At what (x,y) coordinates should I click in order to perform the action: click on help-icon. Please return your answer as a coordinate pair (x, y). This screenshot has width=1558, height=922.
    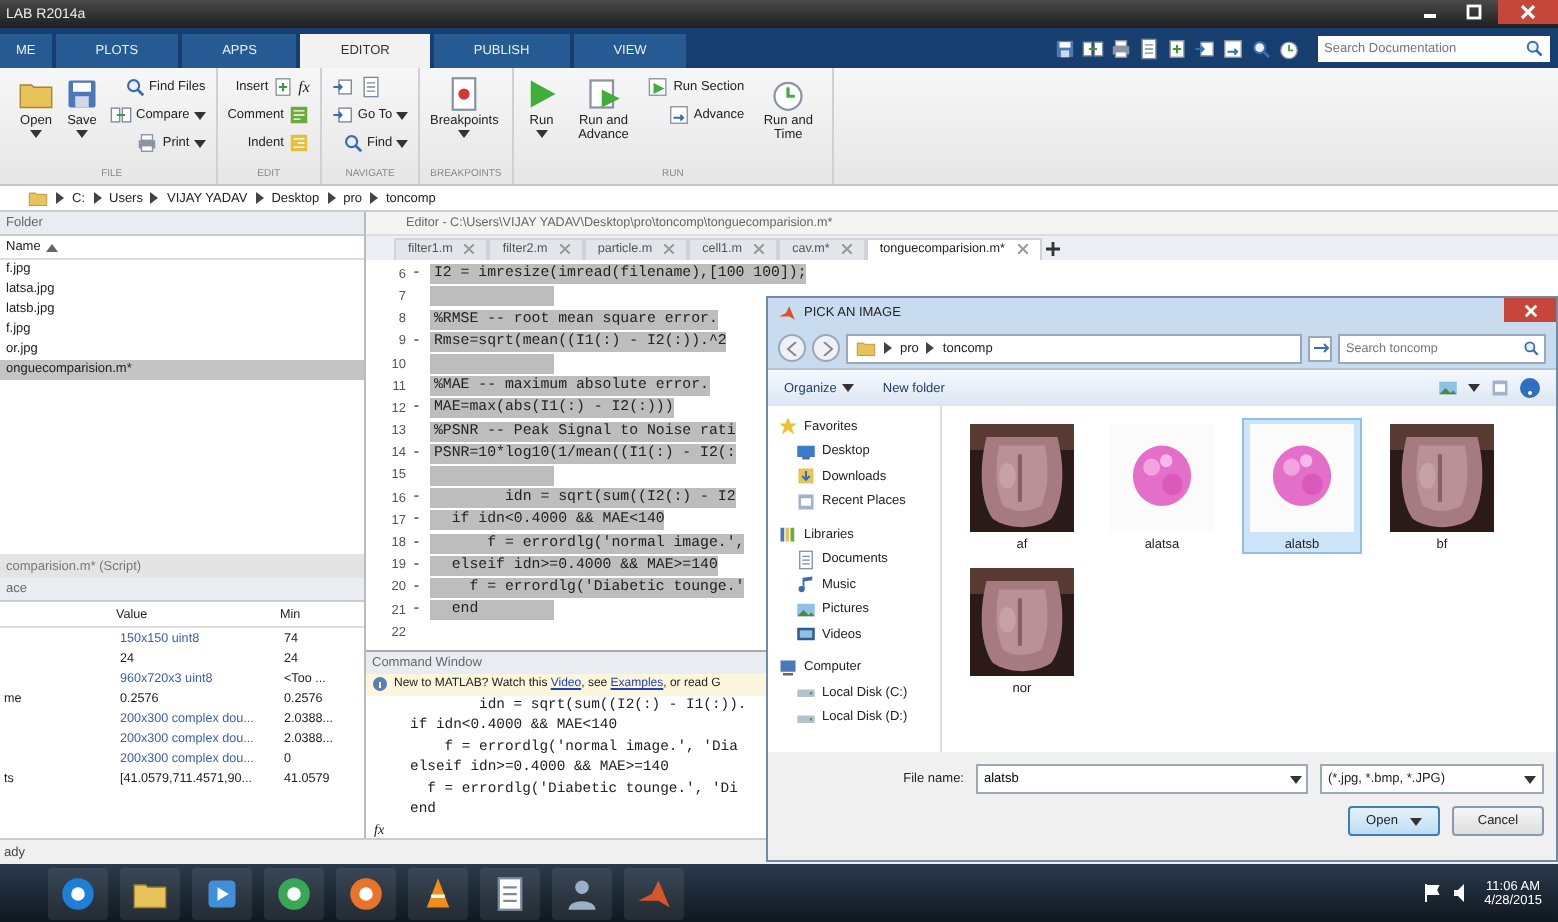
    Looking at the image, I should click on (1530, 388).